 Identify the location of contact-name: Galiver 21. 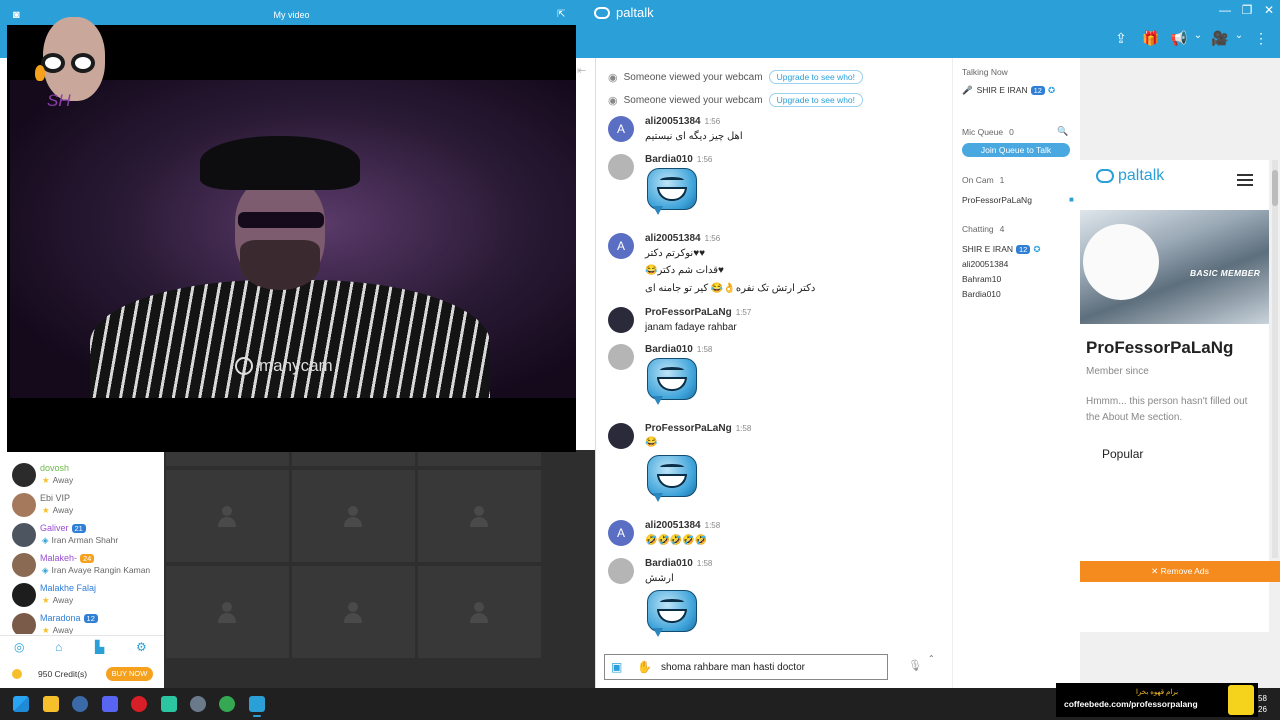
(63, 528).